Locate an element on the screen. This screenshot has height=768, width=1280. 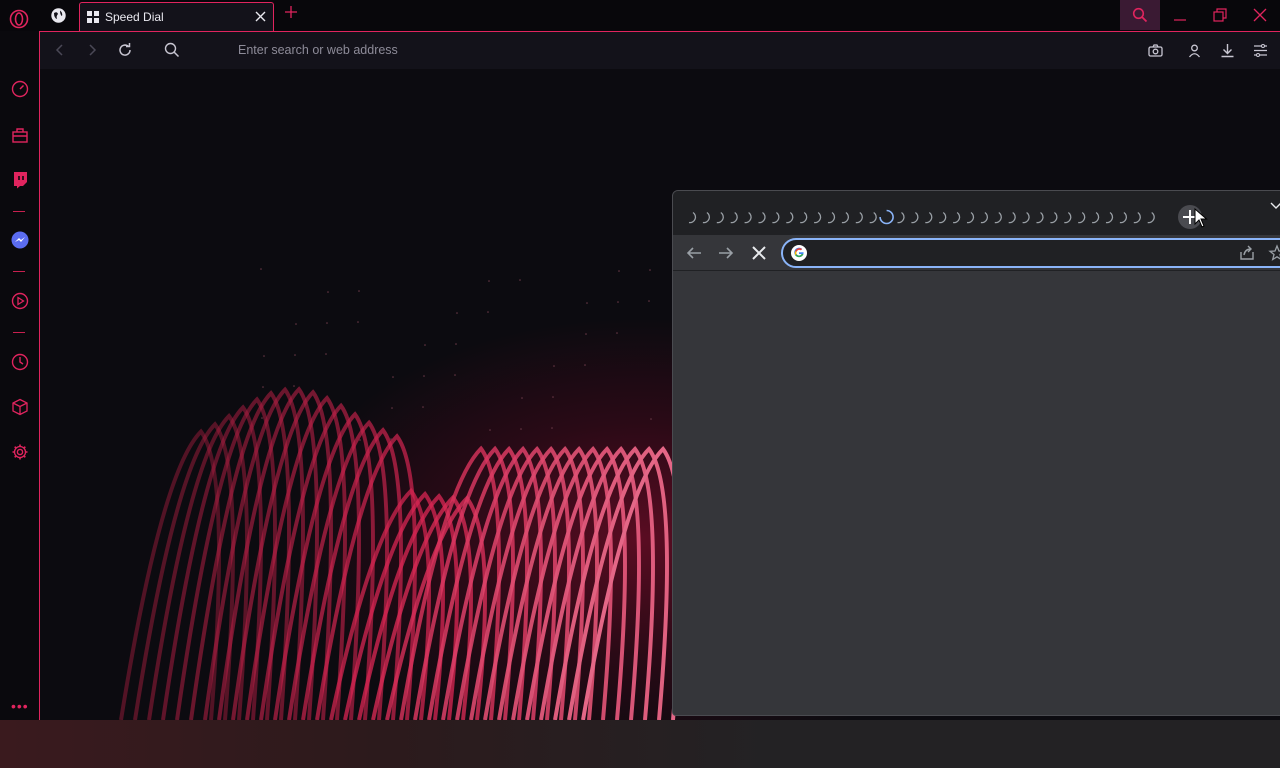
sidebar-more-icon: ••• is located at coordinates (20, 706).